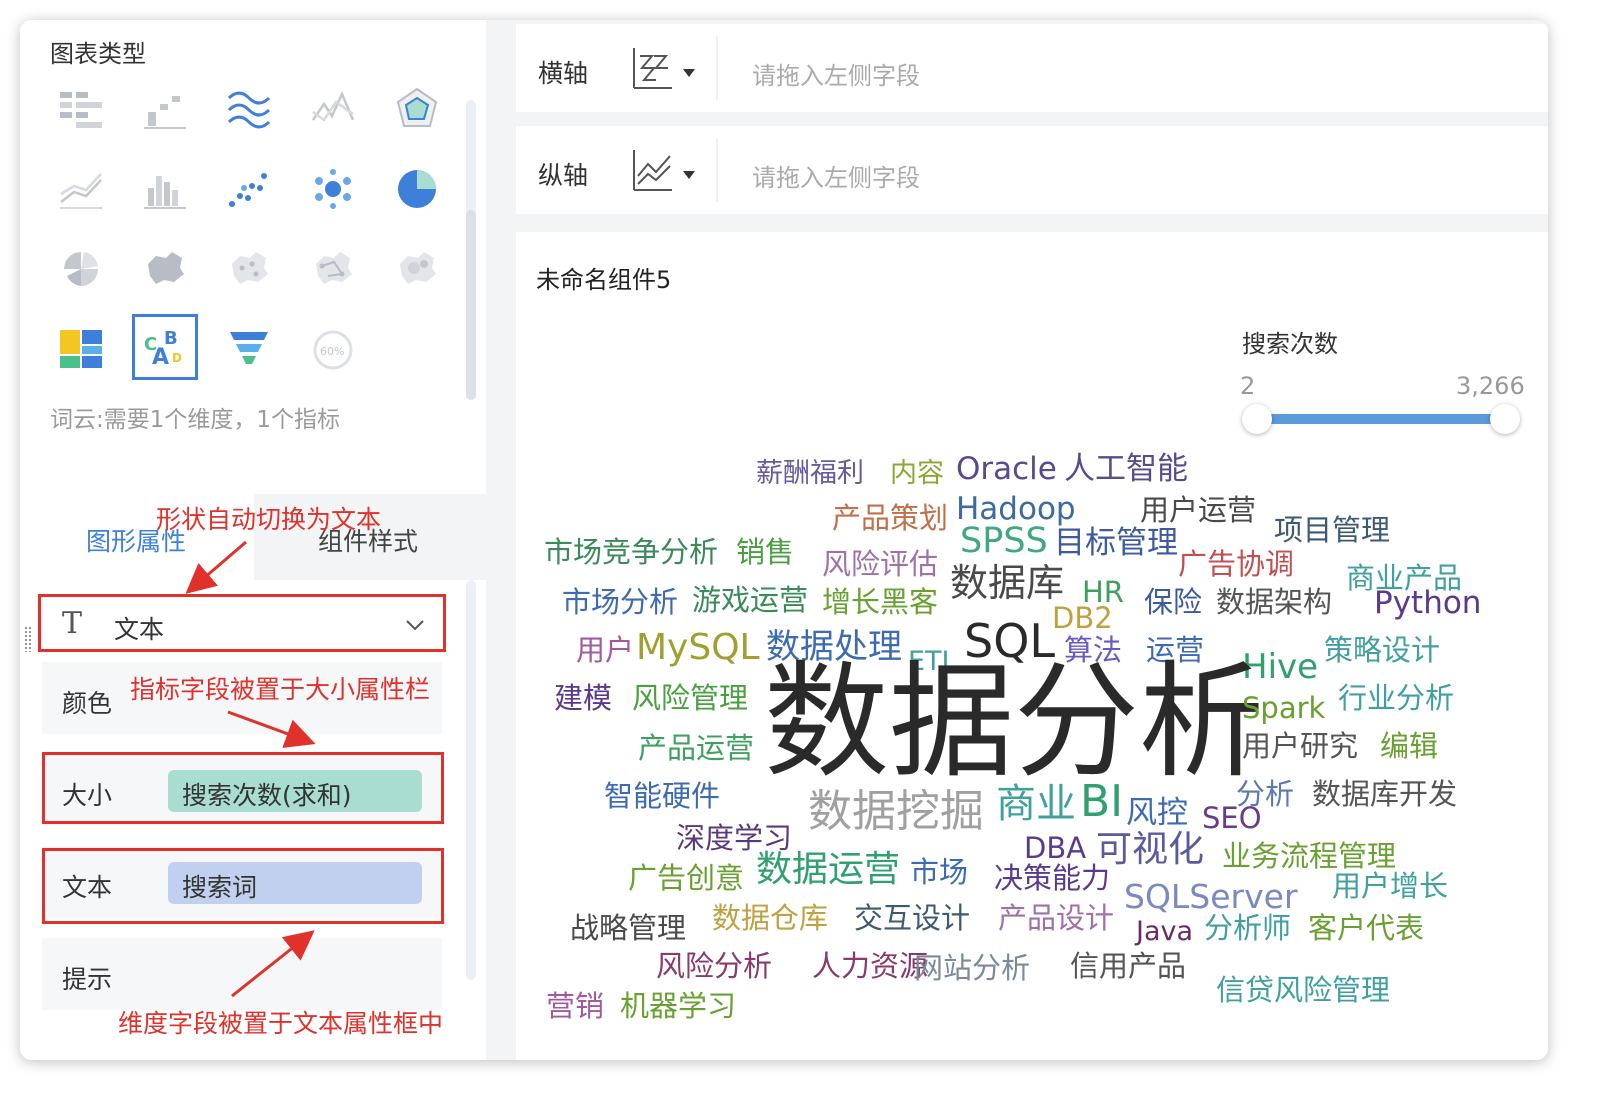 The width and height of the screenshot is (1598, 1100). What do you see at coordinates (890, 518) in the screenshot?
I see `word-cloud-word: 产品策划` at bounding box center [890, 518].